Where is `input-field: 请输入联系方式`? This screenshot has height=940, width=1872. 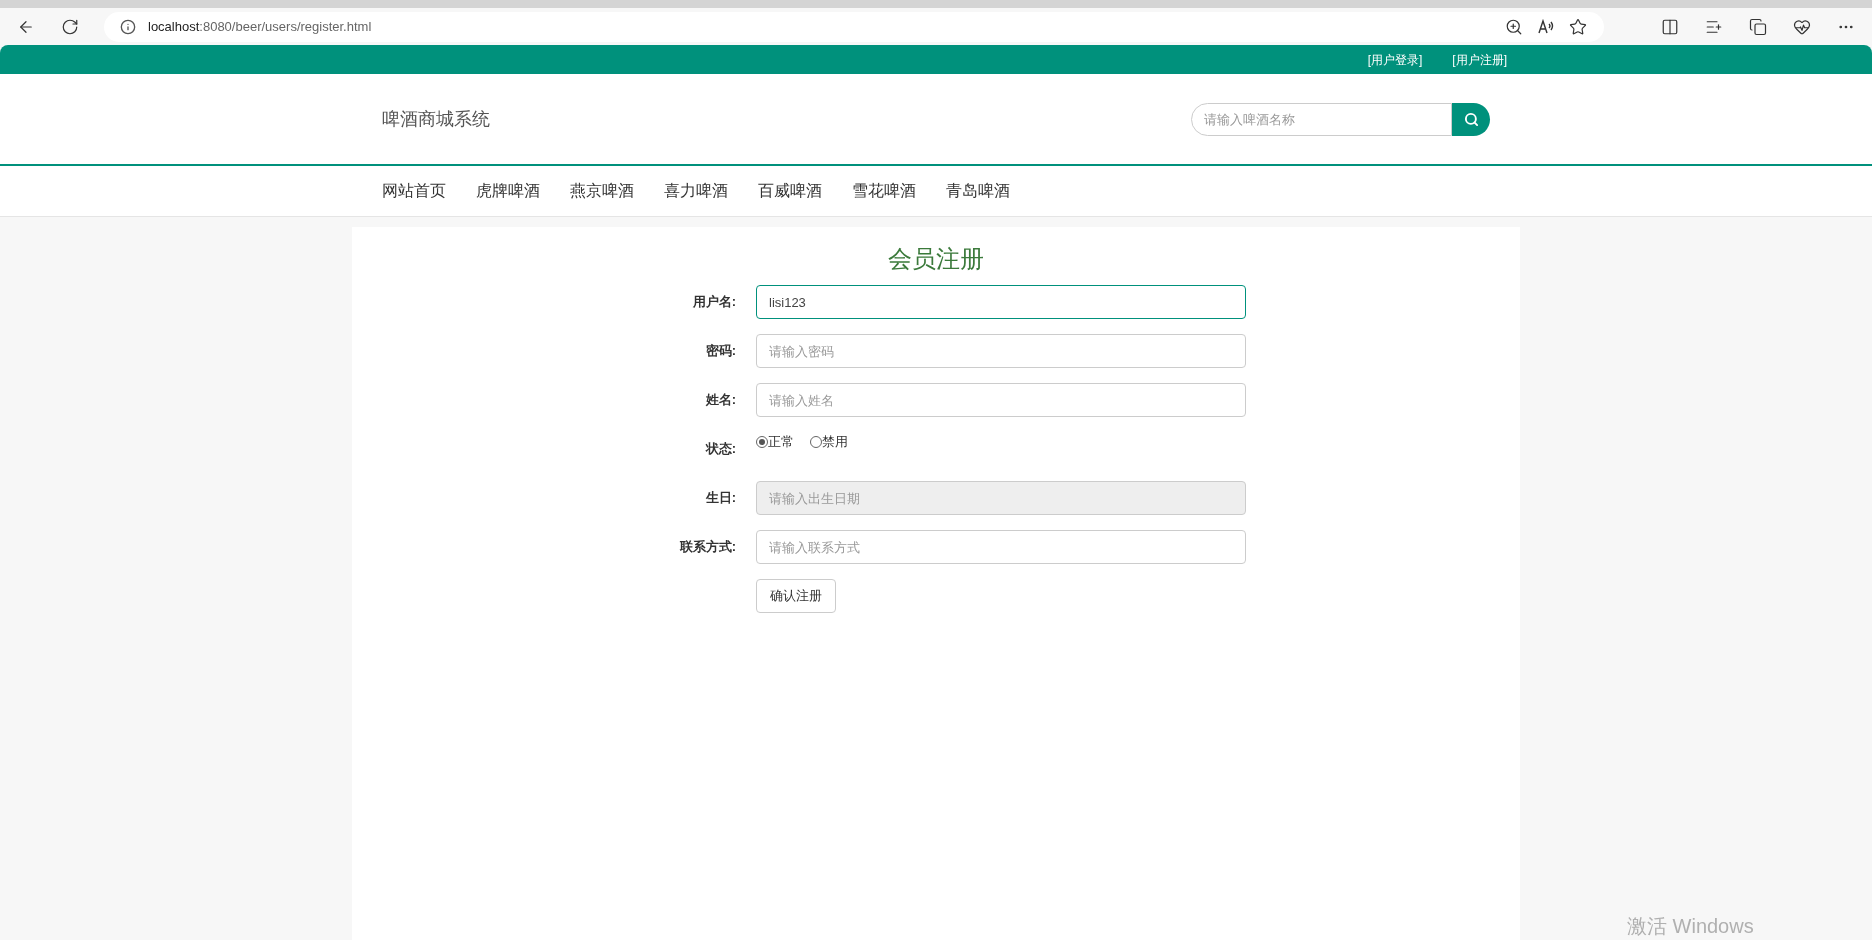
input-field: 请输入联系方式 is located at coordinates (1001, 547).